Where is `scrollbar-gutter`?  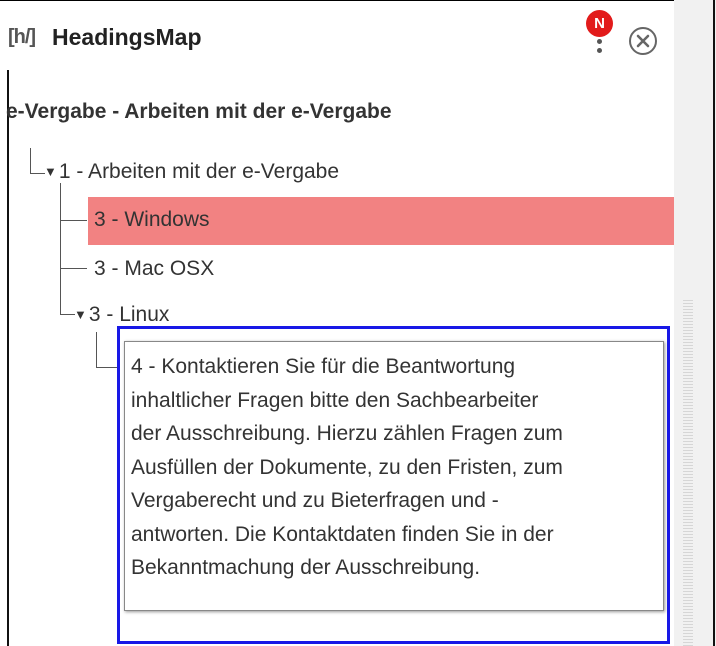 scrollbar-gutter is located at coordinates (695, 323).